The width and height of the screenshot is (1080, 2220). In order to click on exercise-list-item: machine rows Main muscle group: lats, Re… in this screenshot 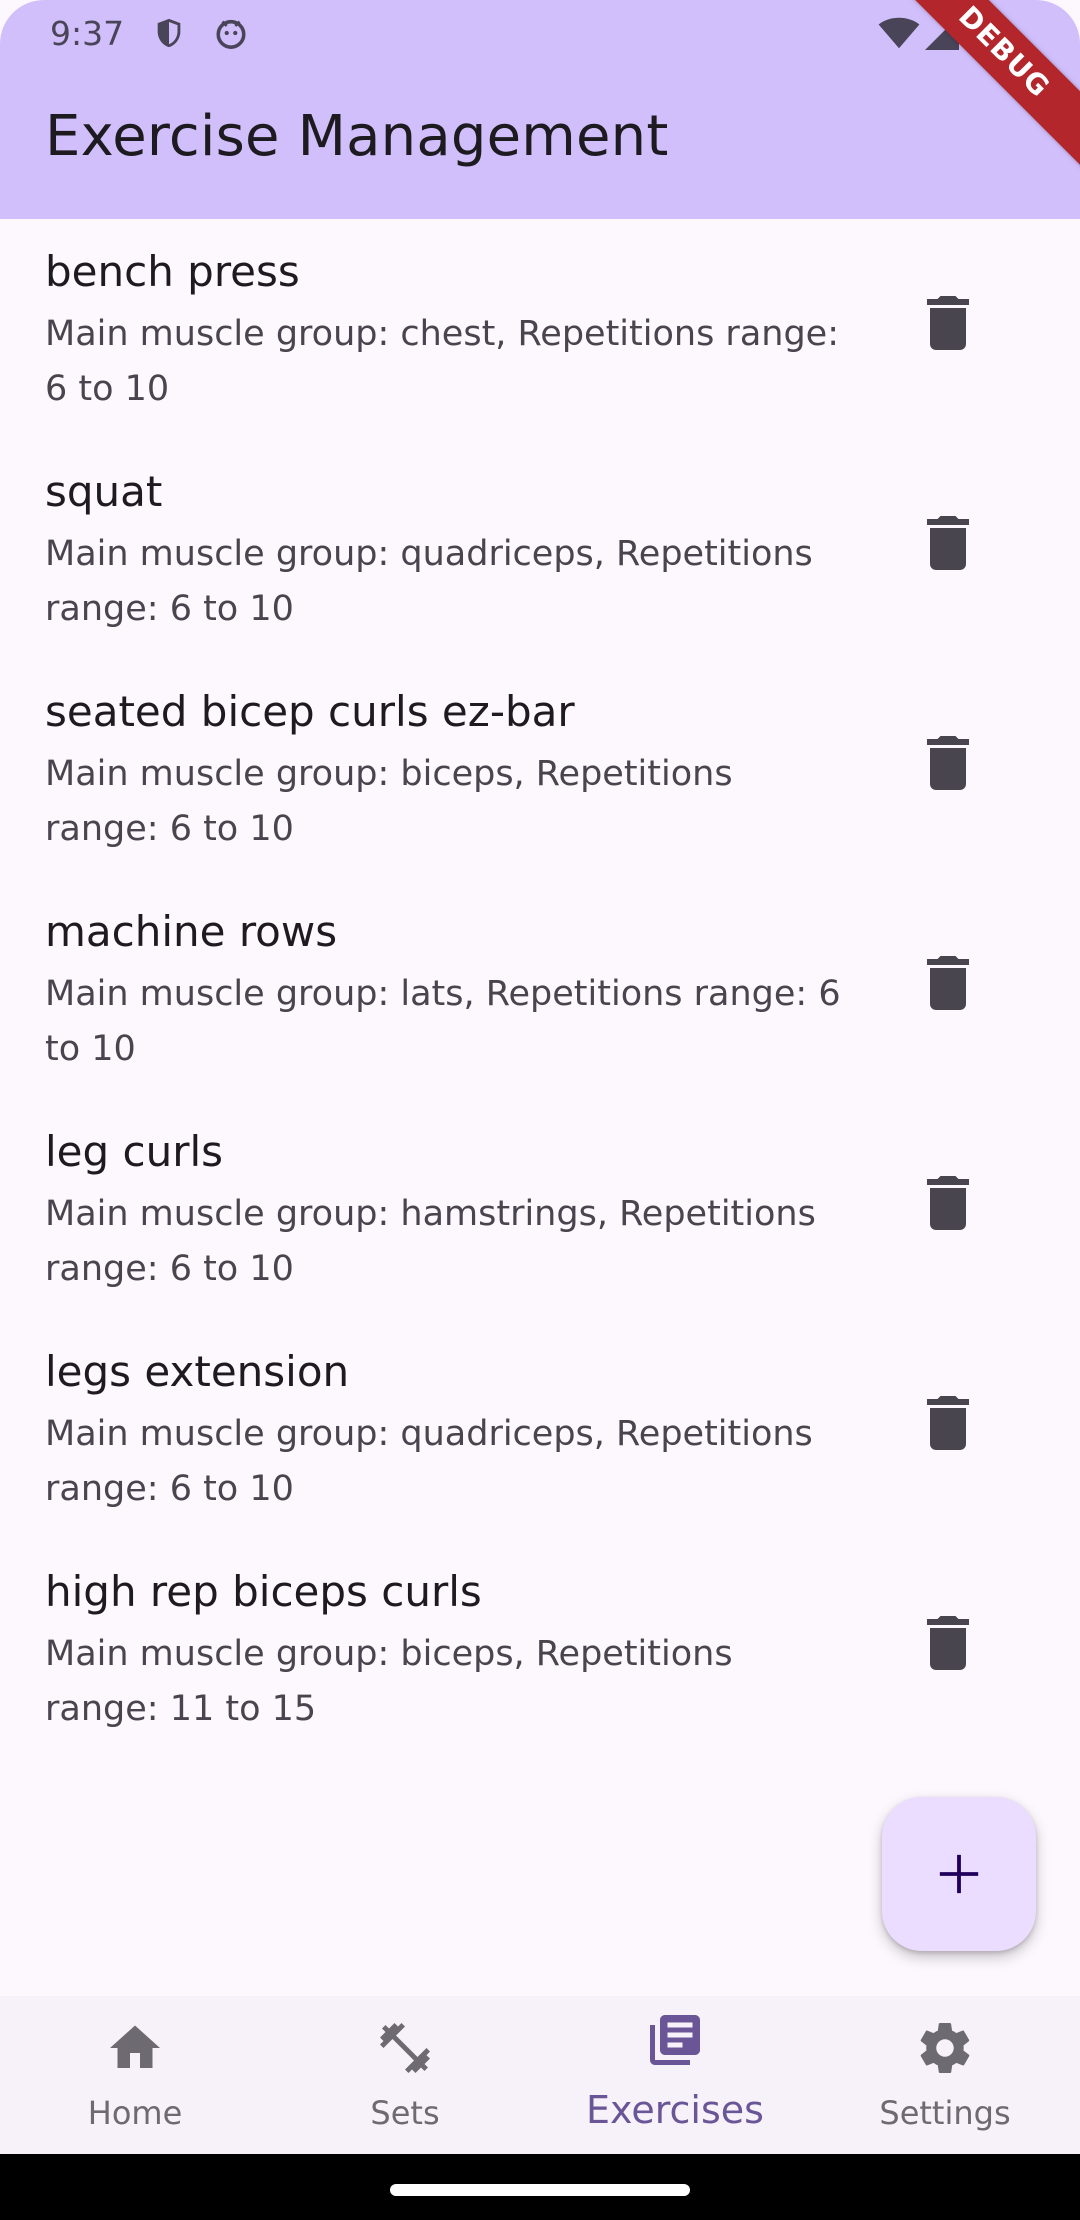, I will do `click(540, 989)`.